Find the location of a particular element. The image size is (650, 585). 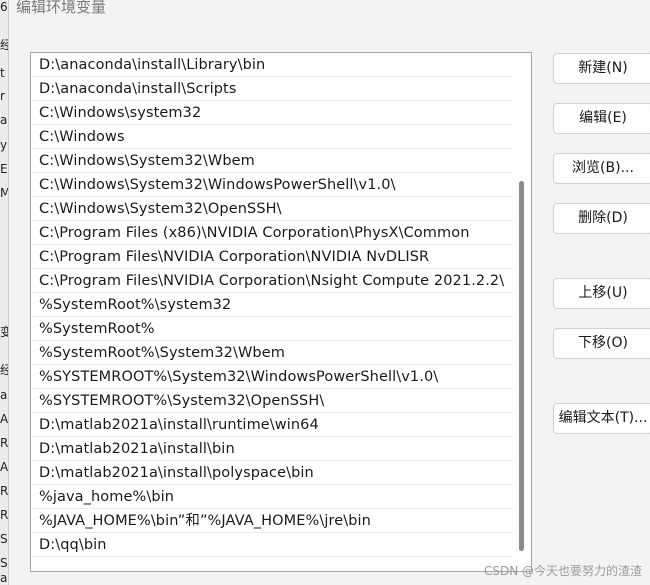

edit-button: 编辑(E) is located at coordinates (601, 118).